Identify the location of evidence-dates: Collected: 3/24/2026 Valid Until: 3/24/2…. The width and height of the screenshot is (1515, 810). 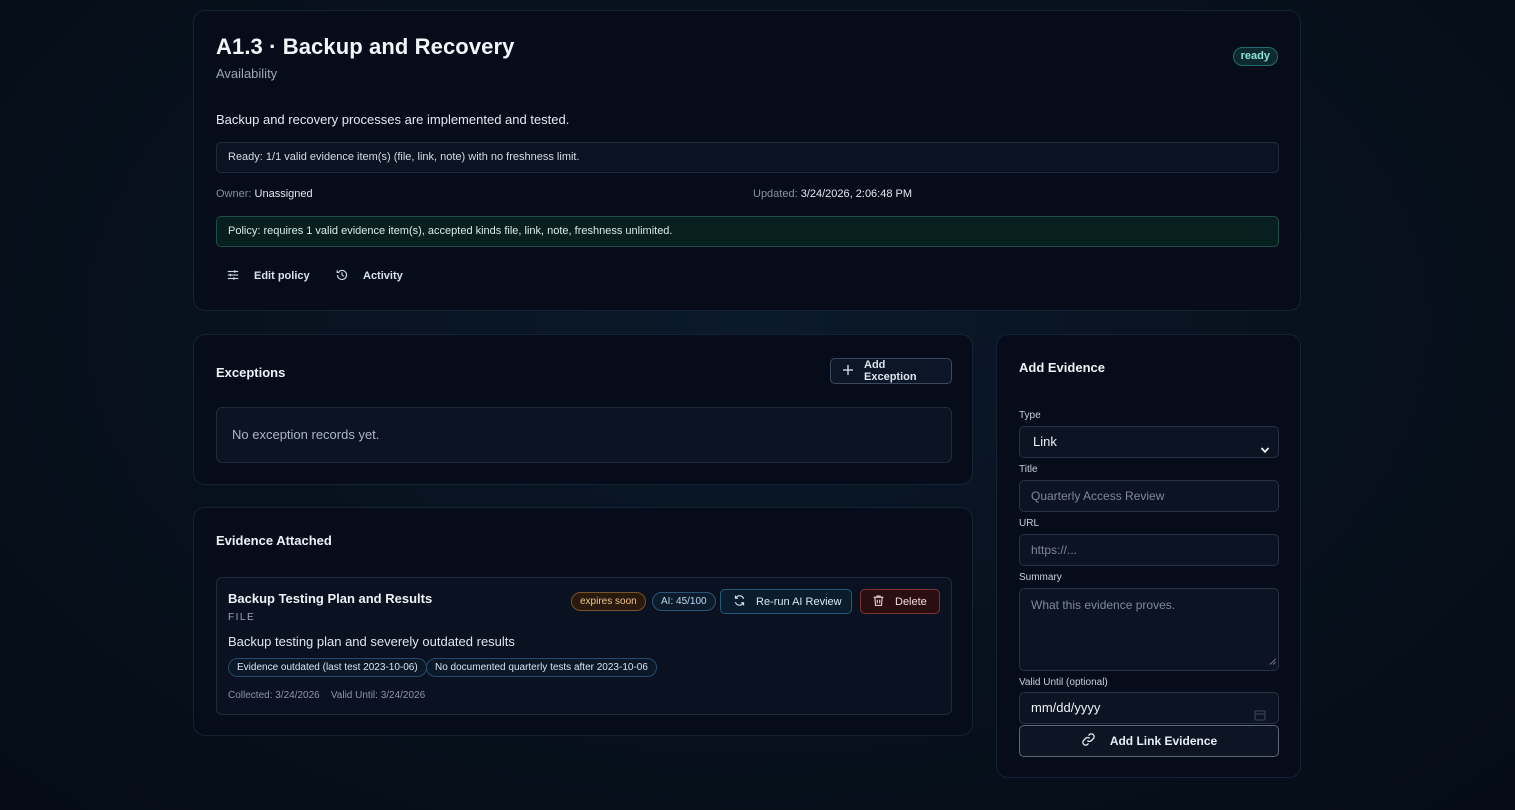
(326, 695).